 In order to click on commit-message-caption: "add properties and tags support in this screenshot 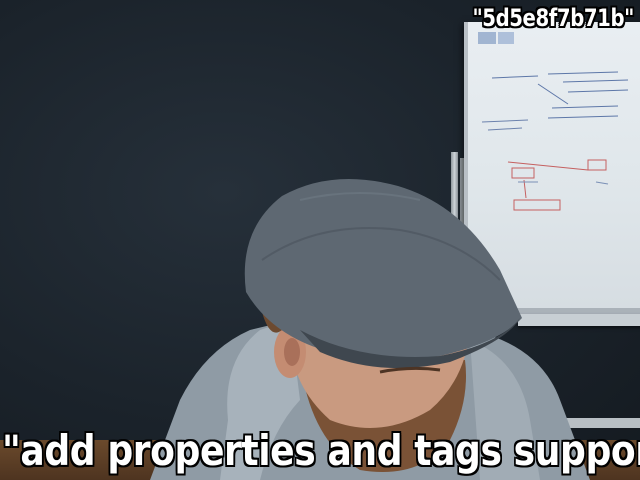, I will do `click(321, 450)`.